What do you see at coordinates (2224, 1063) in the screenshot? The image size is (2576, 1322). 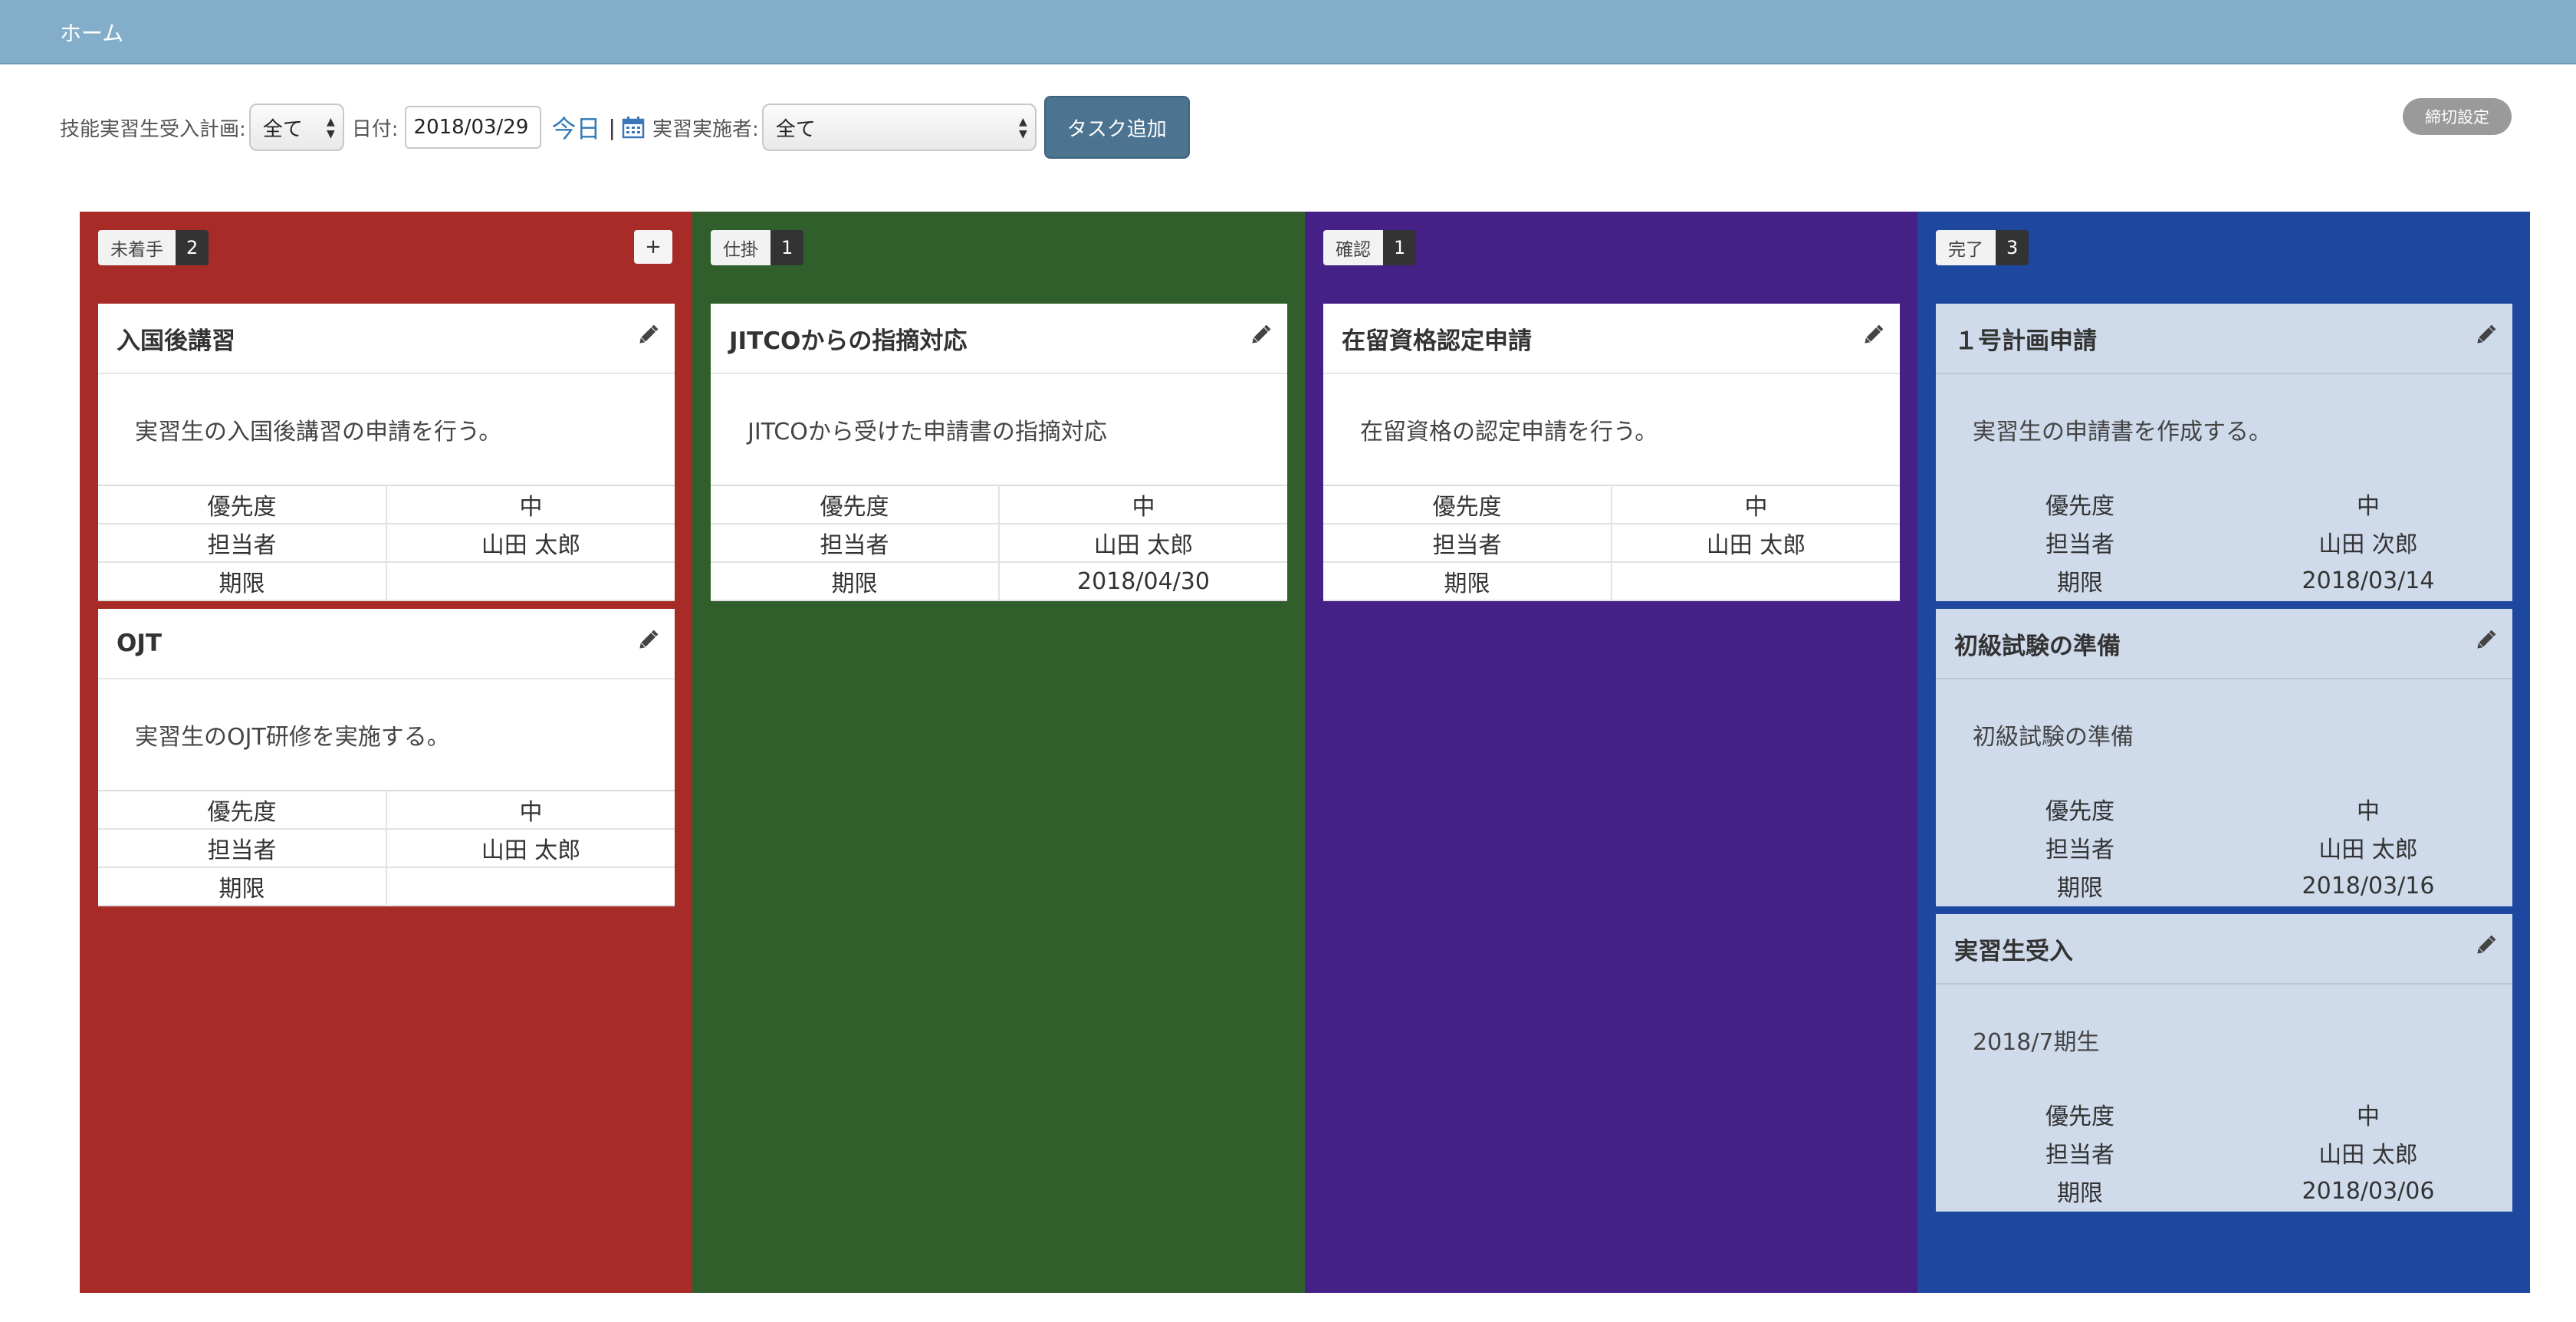 I see `task-card: 実習生受入 2018/7期生 優先度 中担当者 山田 太郎 期限 2018/03/06` at bounding box center [2224, 1063].